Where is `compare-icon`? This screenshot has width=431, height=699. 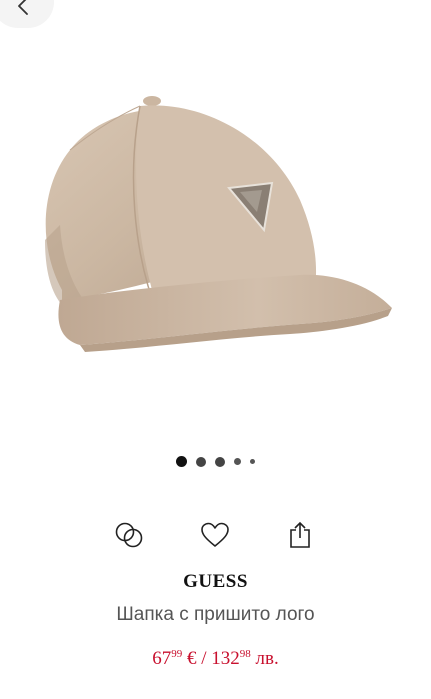 compare-icon is located at coordinates (129, 535).